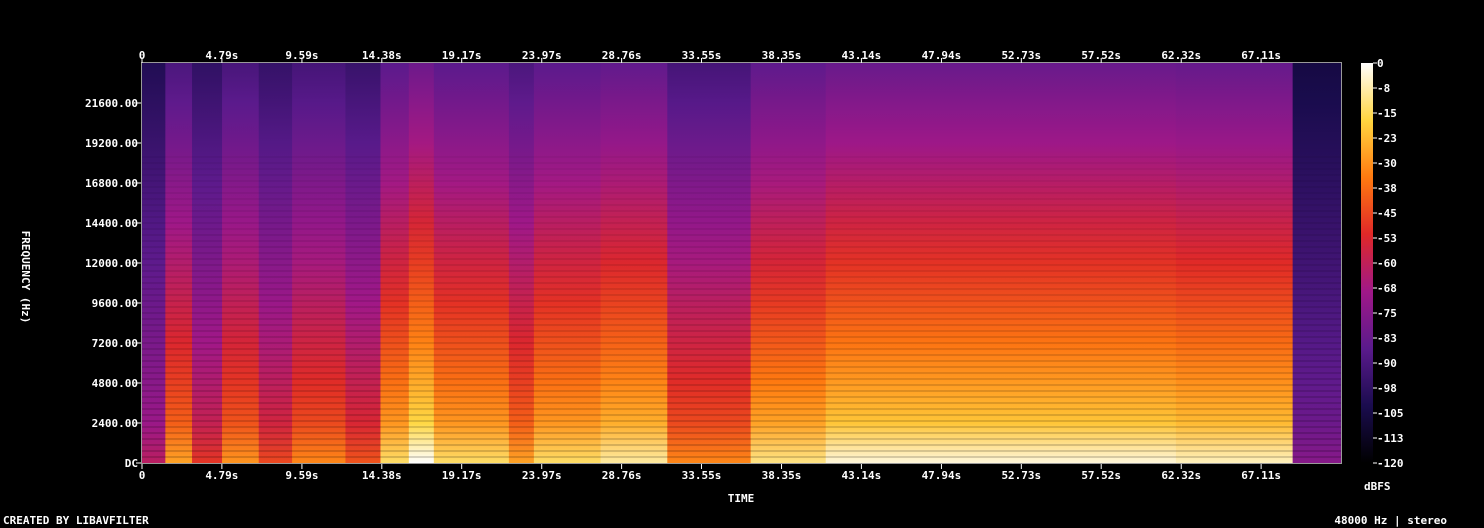  I want to click on x-tick-label-bottom: 47.94s, so click(942, 475).